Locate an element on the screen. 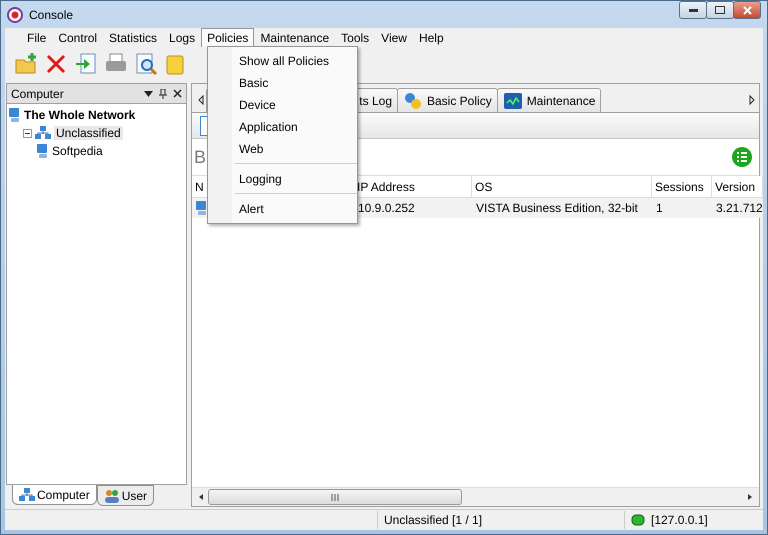 The height and width of the screenshot is (535, 768). menu-item: Statistics is located at coordinates (133, 37).